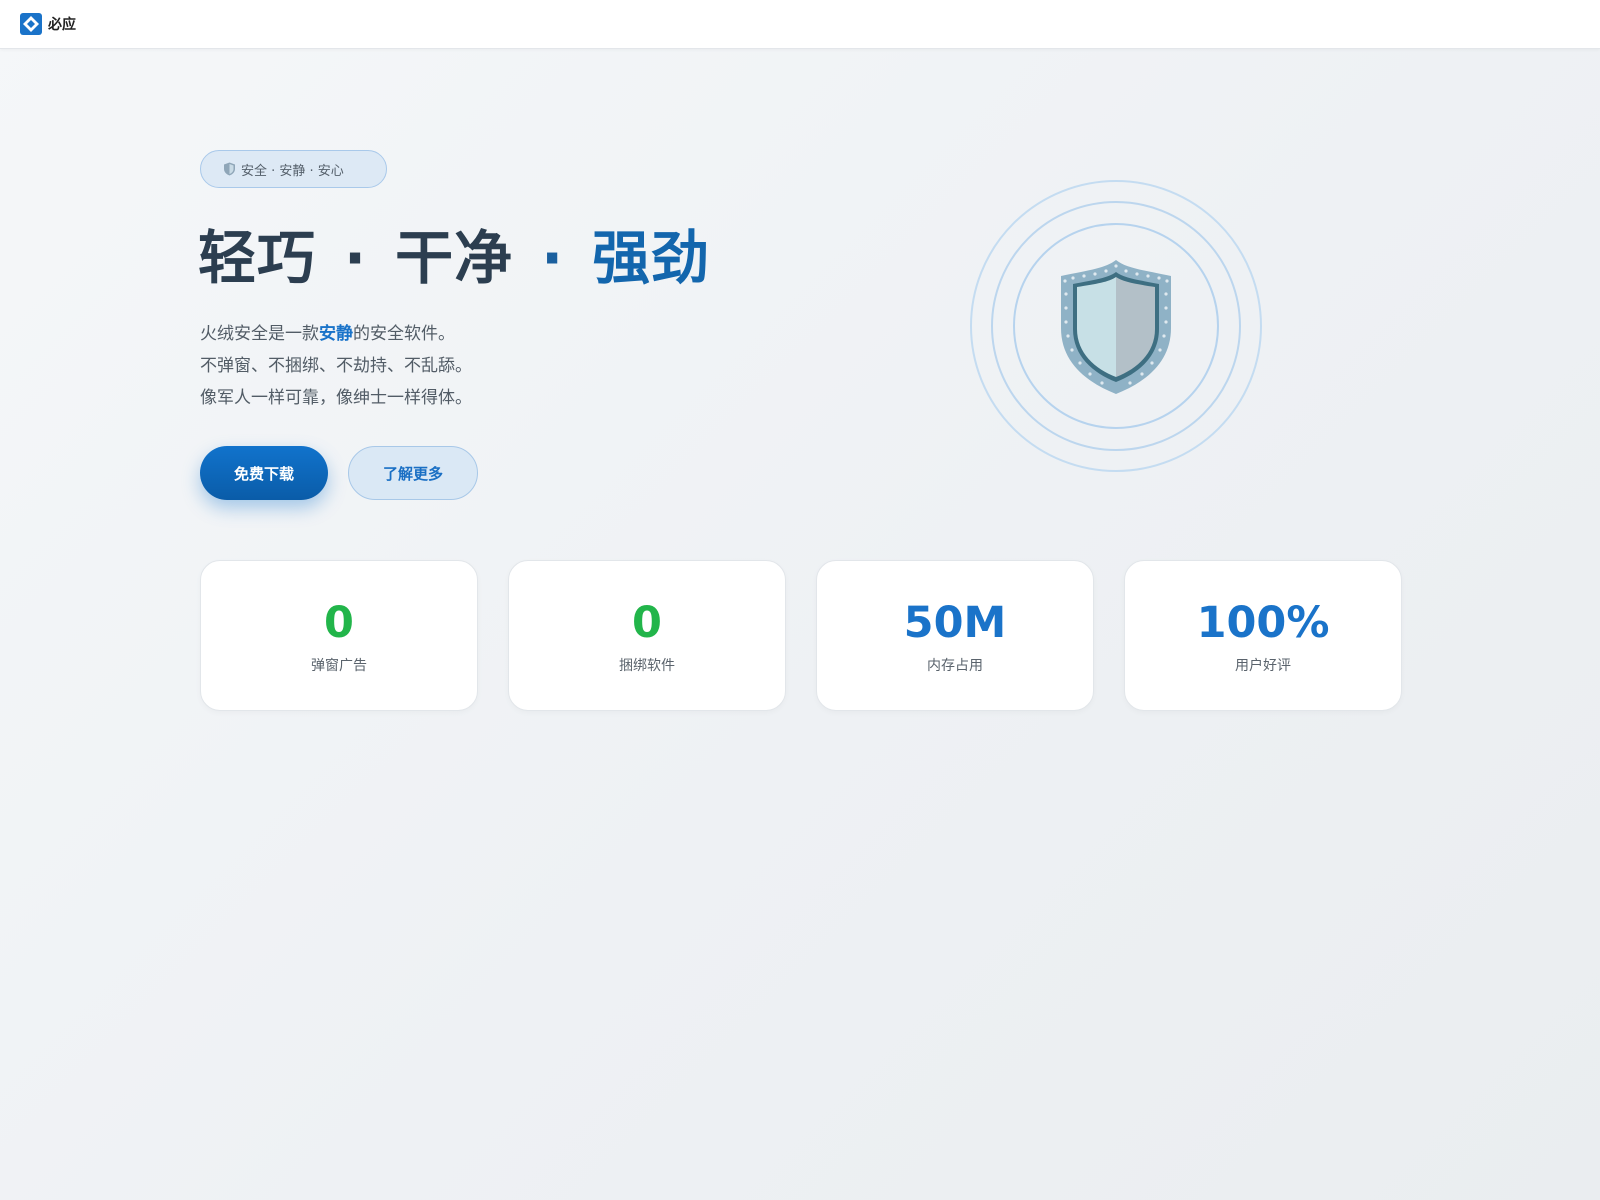 The height and width of the screenshot is (1200, 1600). Describe the element at coordinates (800, 24) in the screenshot. I see `top-bar: 必应` at that location.